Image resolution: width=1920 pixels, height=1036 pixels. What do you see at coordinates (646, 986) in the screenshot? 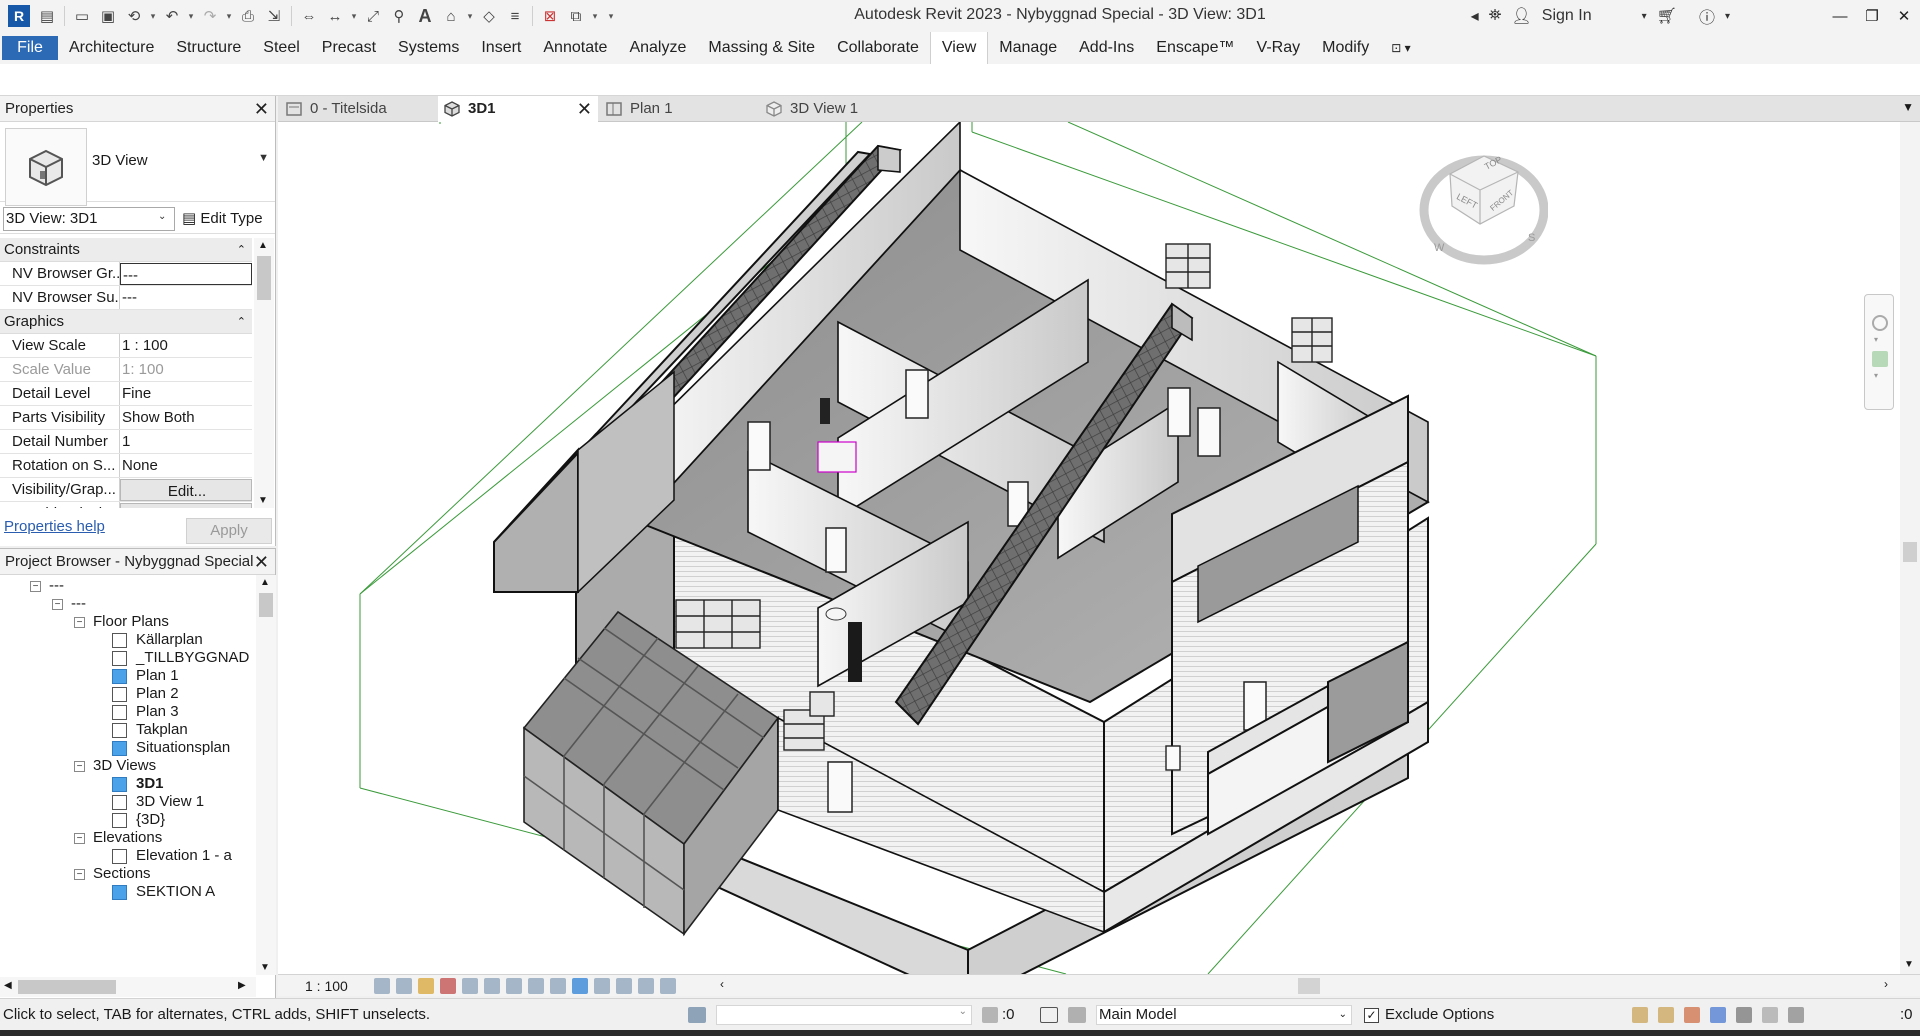
I see `show-analytical-model-icon` at bounding box center [646, 986].